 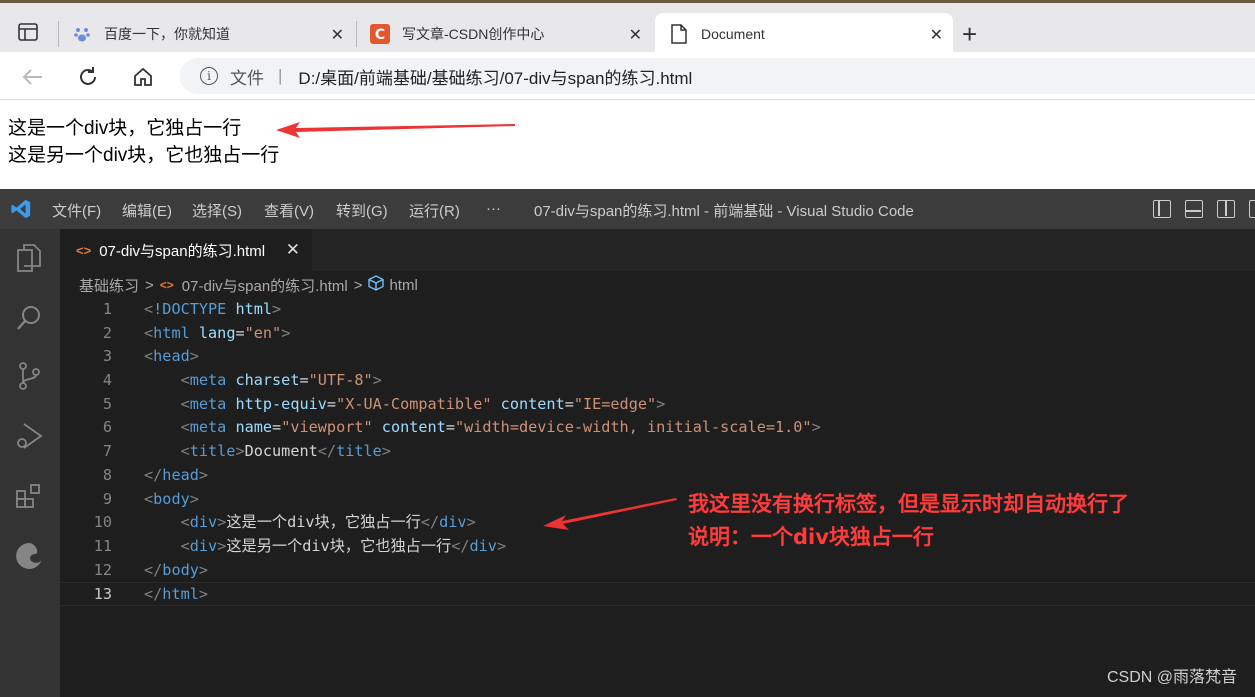 What do you see at coordinates (217, 210) in the screenshot?
I see `menu-selection: 选择(S)` at bounding box center [217, 210].